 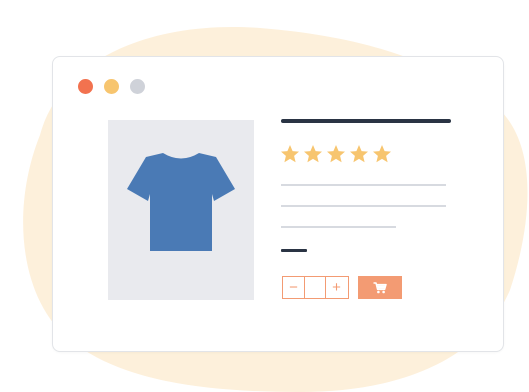 I want to click on quantity-field, so click(x=315, y=287).